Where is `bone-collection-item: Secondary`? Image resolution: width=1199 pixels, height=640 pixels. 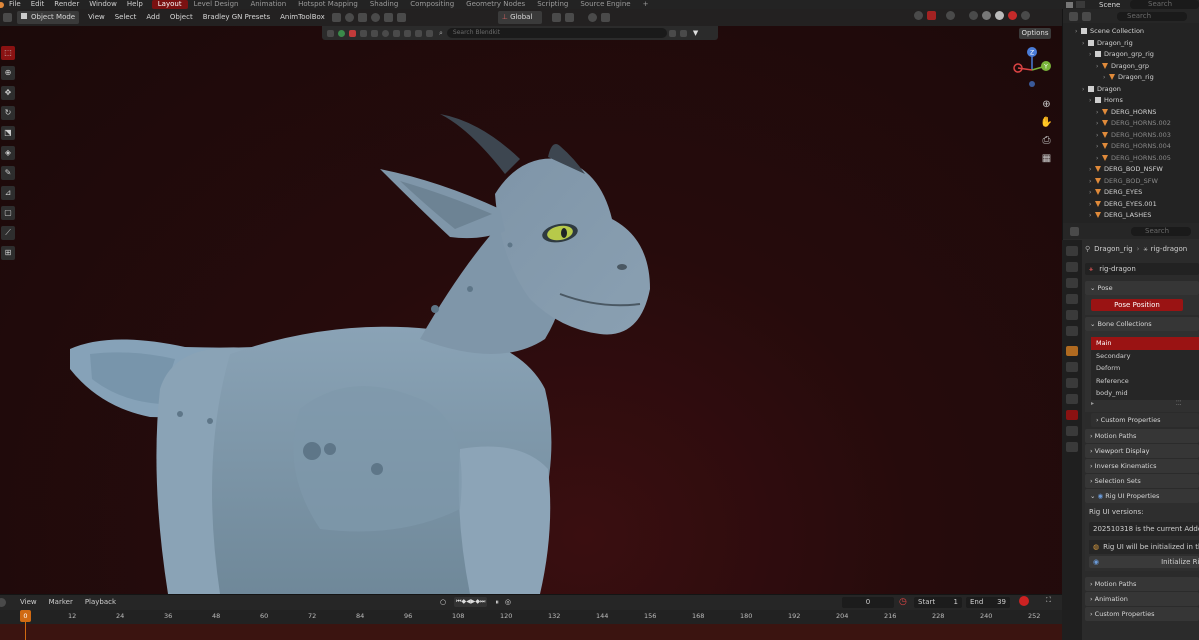 bone-collection-item: Secondary is located at coordinates (1145, 356).